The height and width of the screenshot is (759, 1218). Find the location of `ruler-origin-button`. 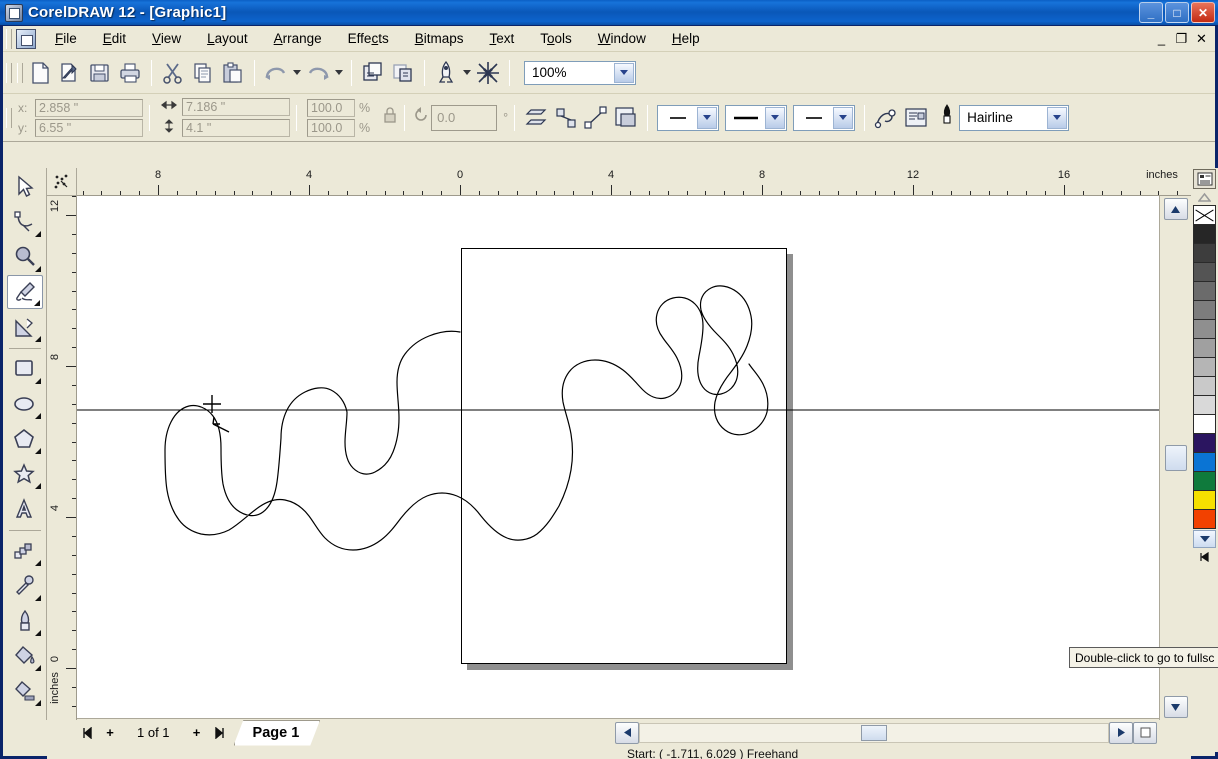

ruler-origin-button is located at coordinates (62, 182).